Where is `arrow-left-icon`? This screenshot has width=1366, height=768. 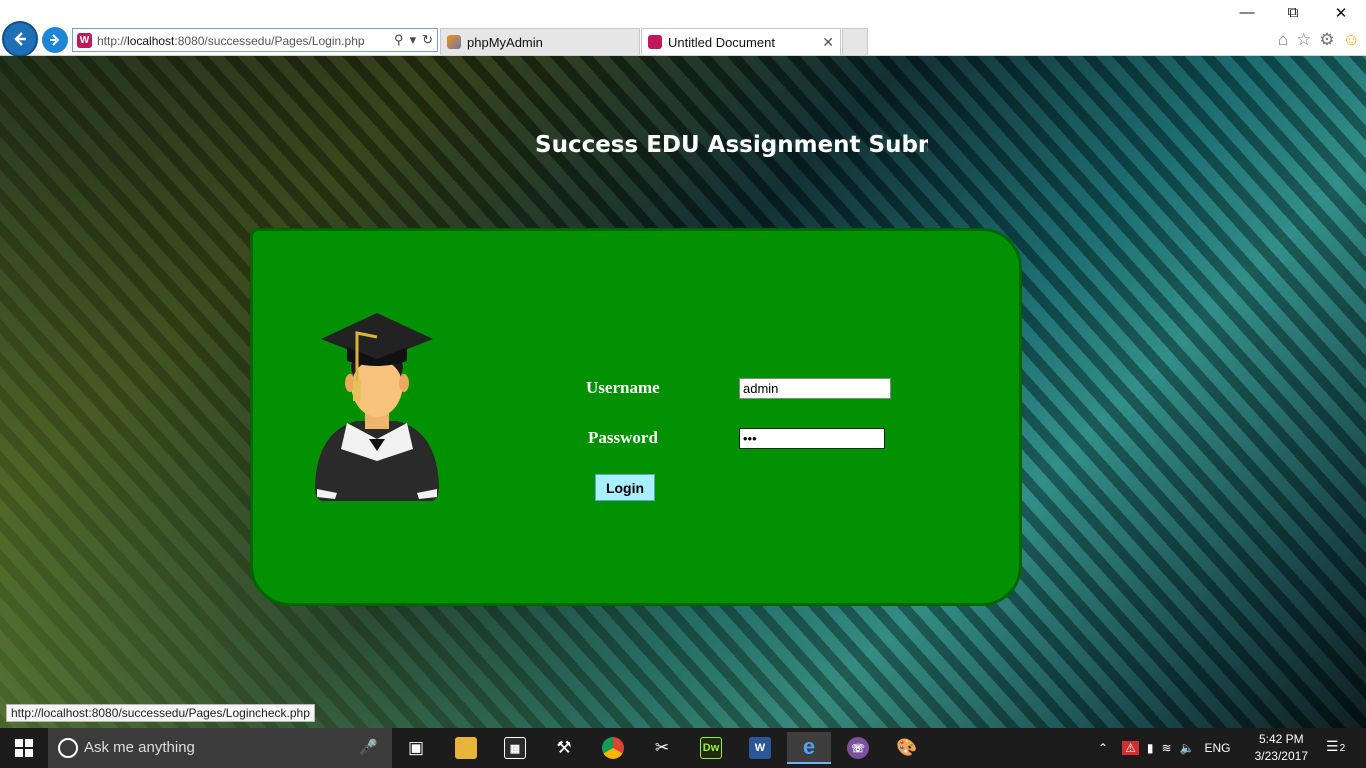 arrow-left-icon is located at coordinates (20, 39).